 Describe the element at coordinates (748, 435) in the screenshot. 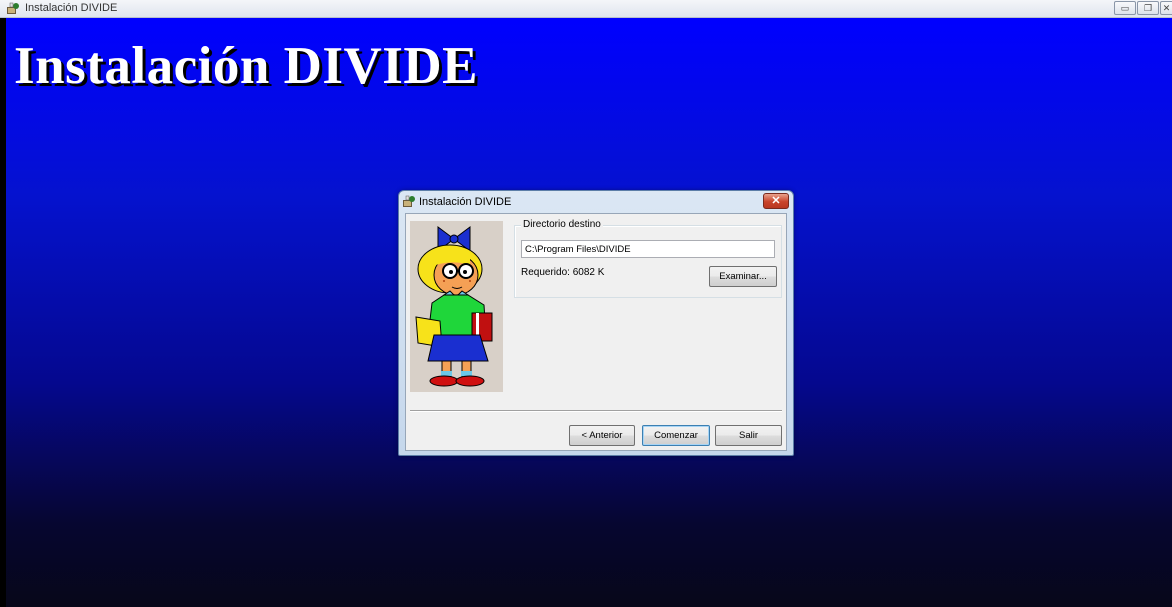

I see `exit-button: Salir` at that location.